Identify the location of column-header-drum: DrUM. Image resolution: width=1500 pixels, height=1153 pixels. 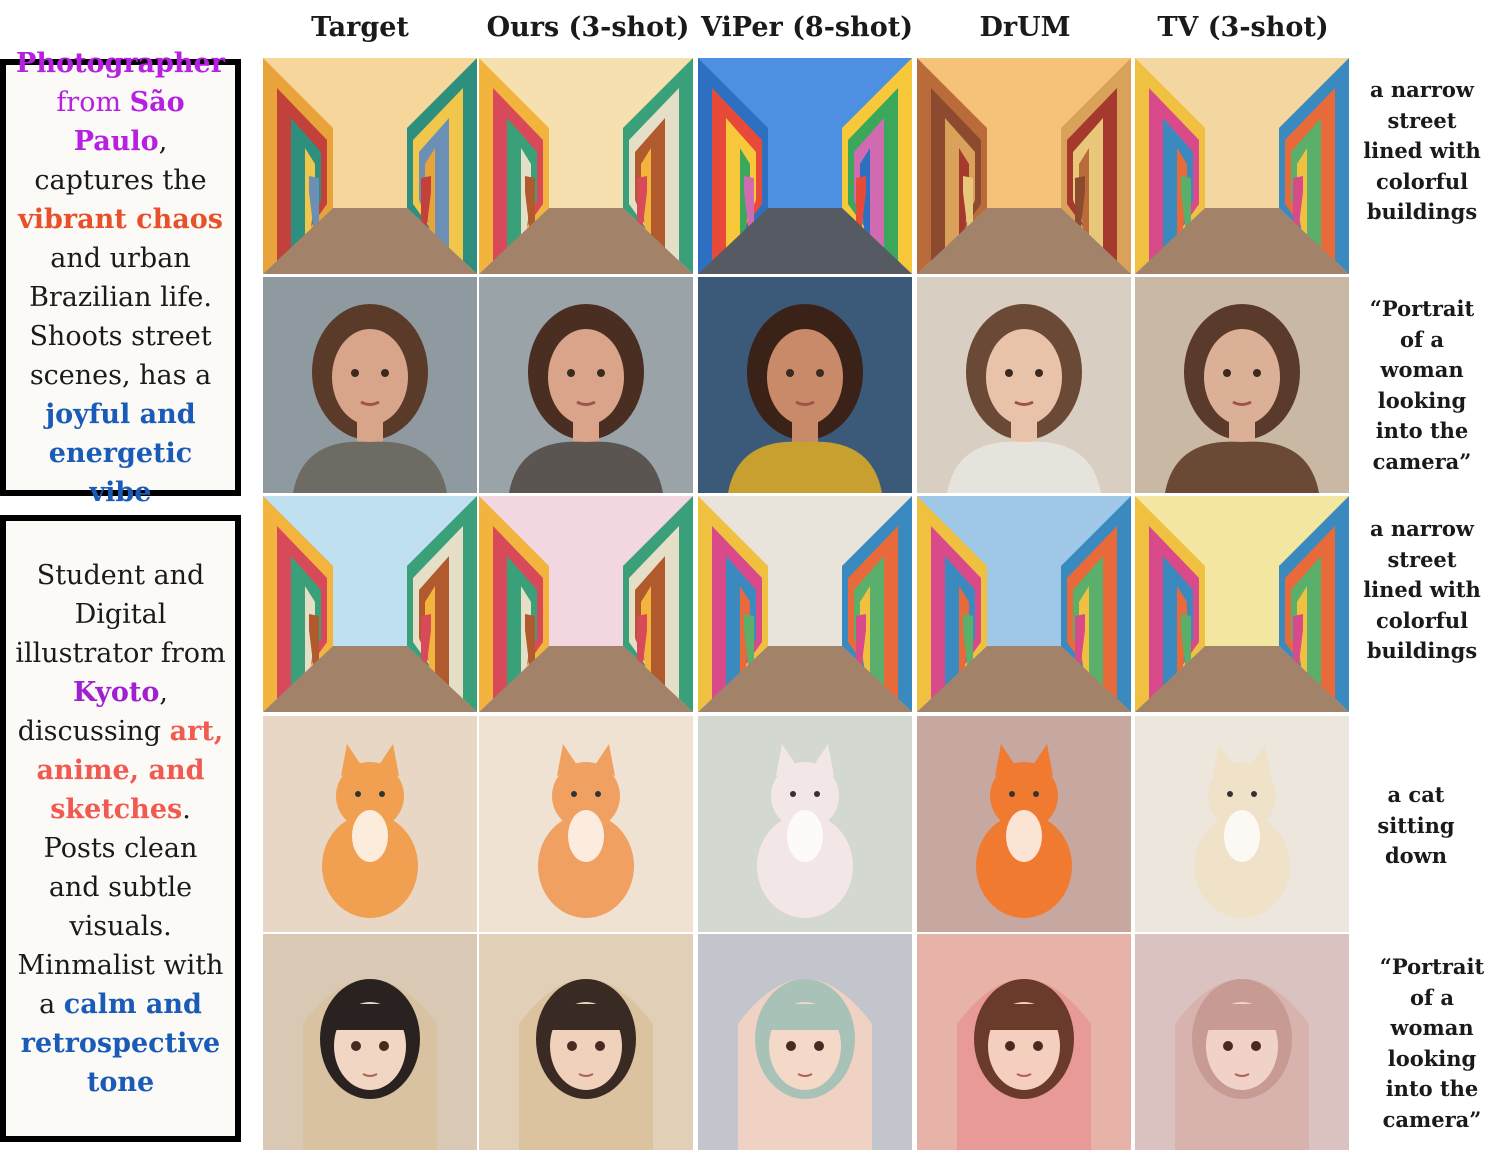
(1025, 27).